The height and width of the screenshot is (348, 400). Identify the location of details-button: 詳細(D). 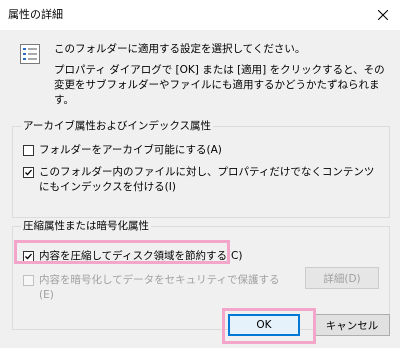
(342, 278).